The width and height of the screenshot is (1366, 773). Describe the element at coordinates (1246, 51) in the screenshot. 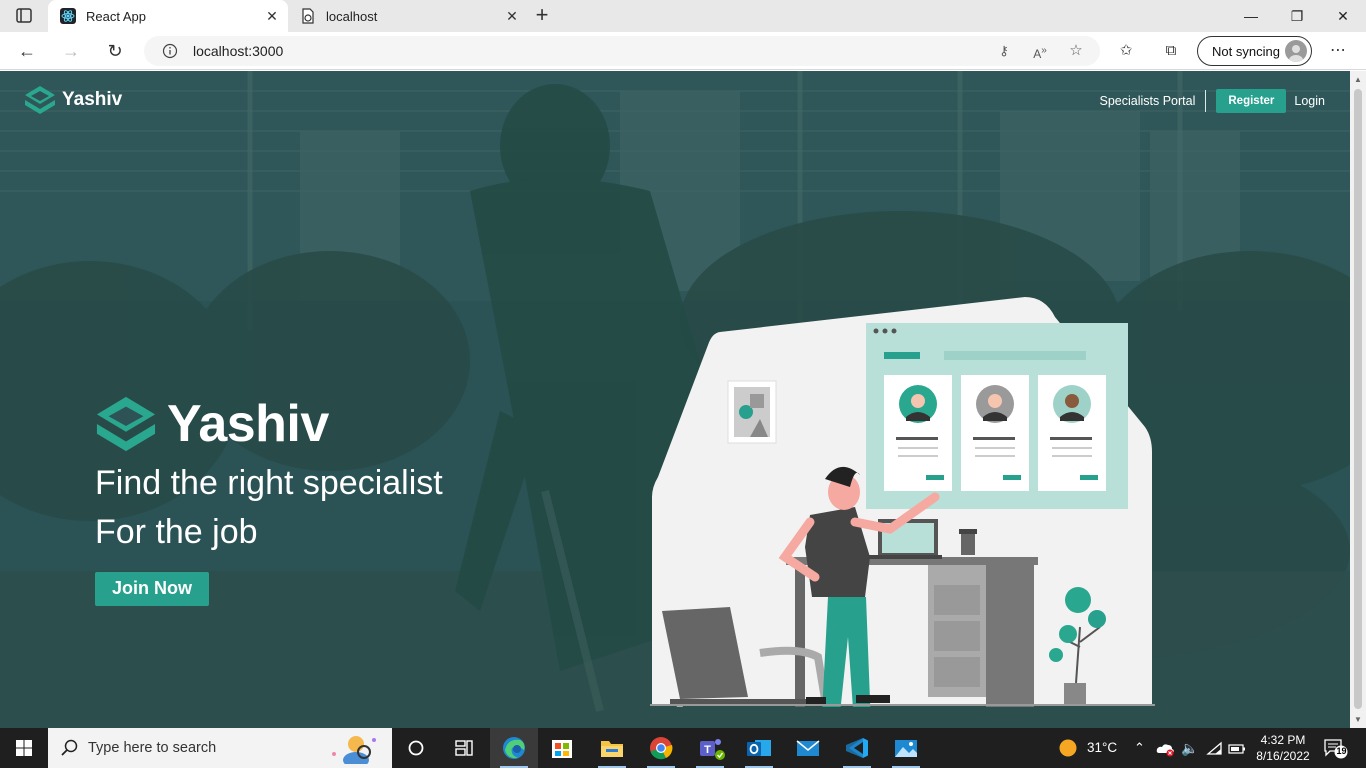

I see `sync-label: Not syncing` at that location.